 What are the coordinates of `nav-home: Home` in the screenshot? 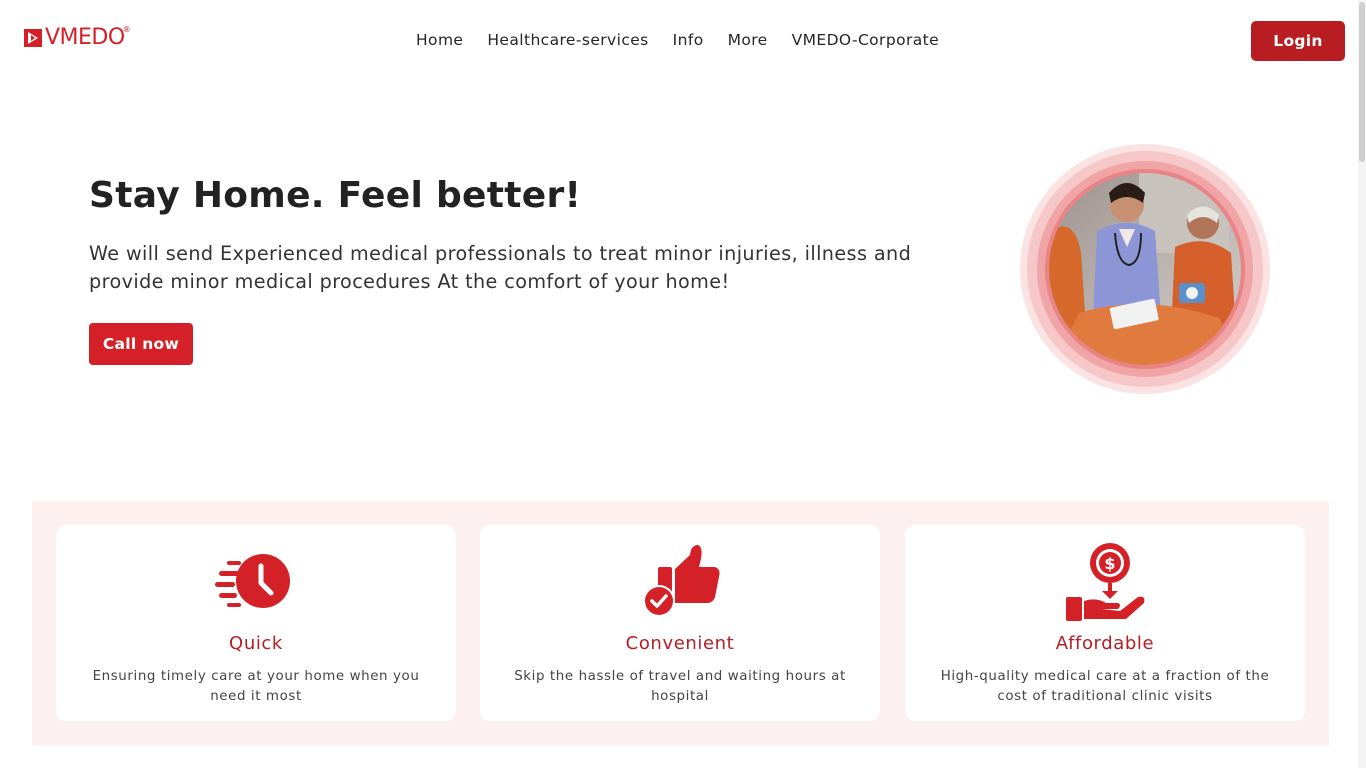 It's located at (439, 40).